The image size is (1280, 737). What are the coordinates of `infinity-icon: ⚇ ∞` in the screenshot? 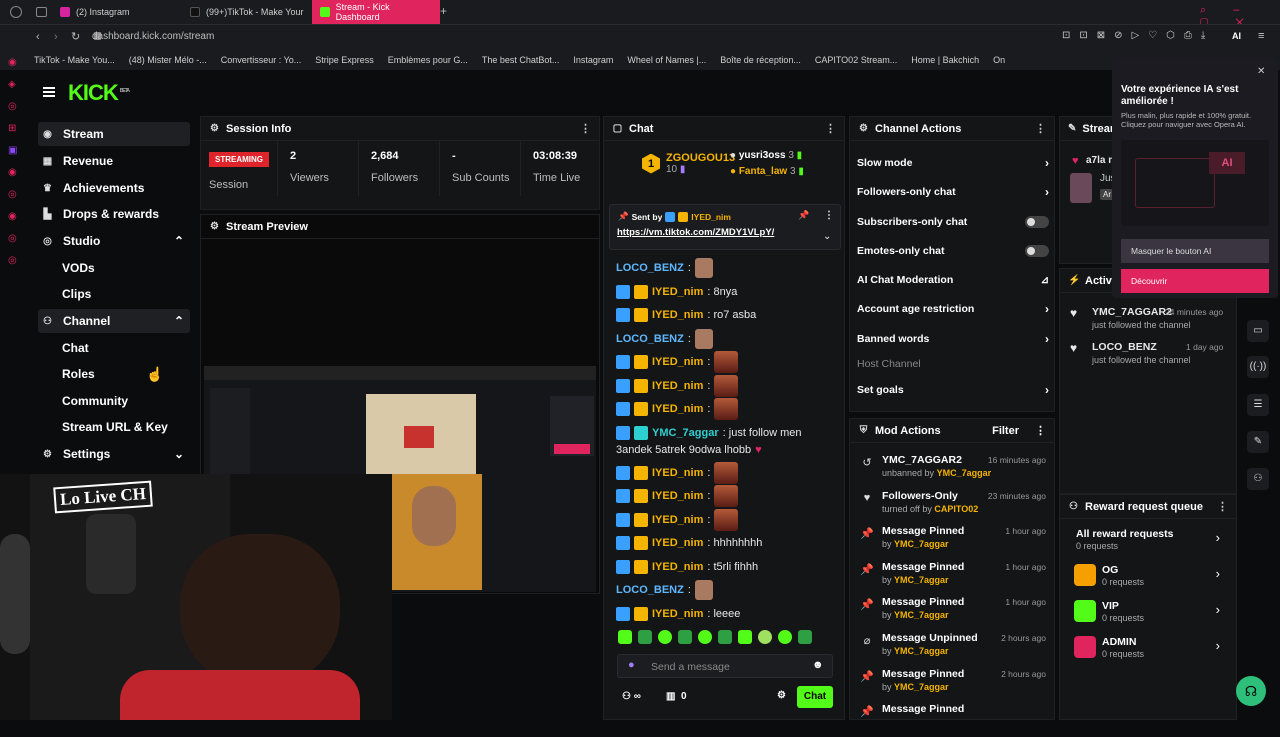 It's located at (631, 696).